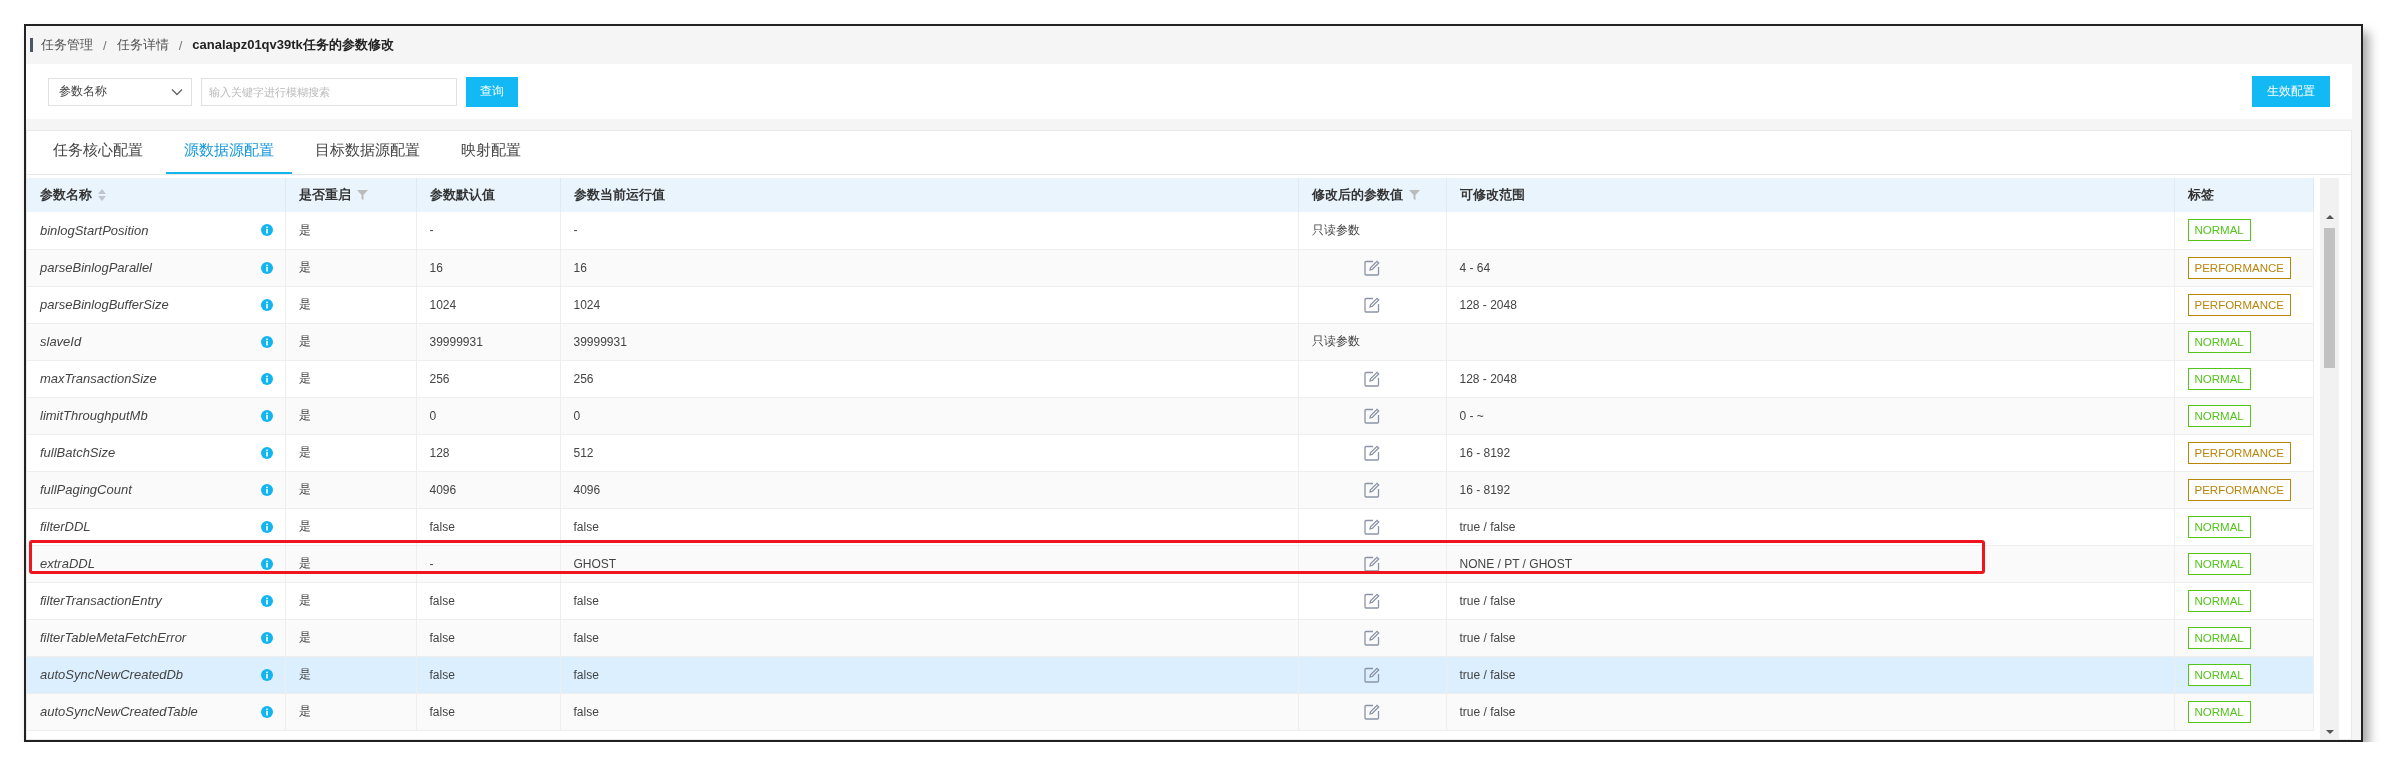 The width and height of the screenshot is (2390, 769). Describe the element at coordinates (324, 195) in the screenshot. I see `column-title: 是否重启` at that location.